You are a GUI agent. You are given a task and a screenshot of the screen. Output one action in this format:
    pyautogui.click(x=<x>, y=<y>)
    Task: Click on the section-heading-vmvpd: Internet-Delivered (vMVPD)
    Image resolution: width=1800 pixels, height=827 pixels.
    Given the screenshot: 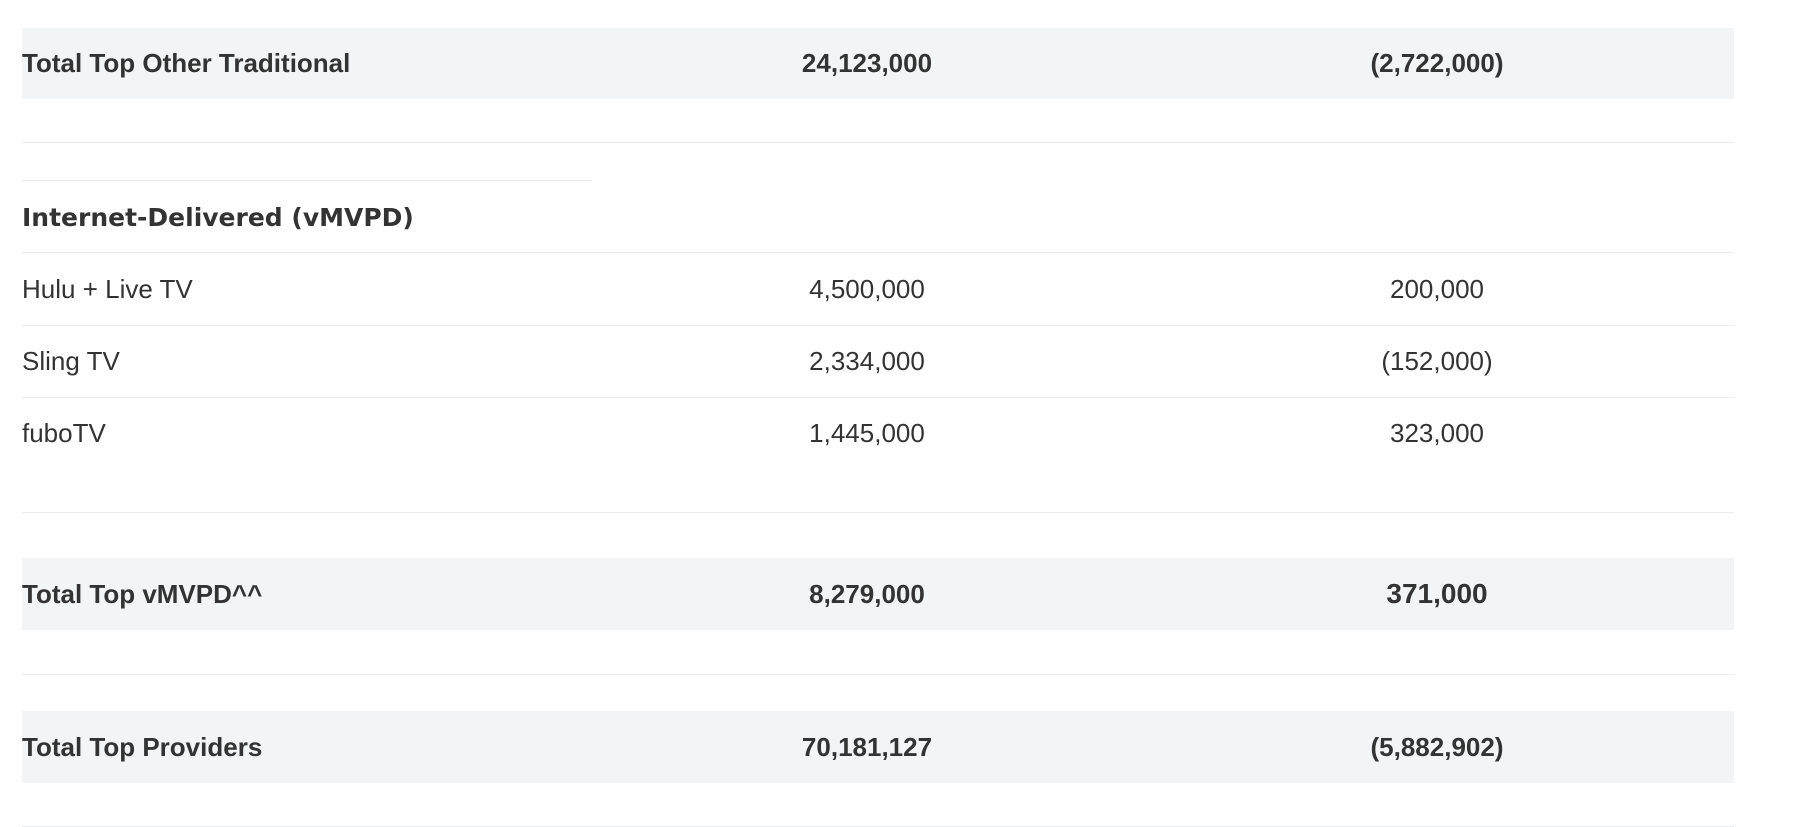 What is the action you would take?
    pyautogui.click(x=878, y=217)
    